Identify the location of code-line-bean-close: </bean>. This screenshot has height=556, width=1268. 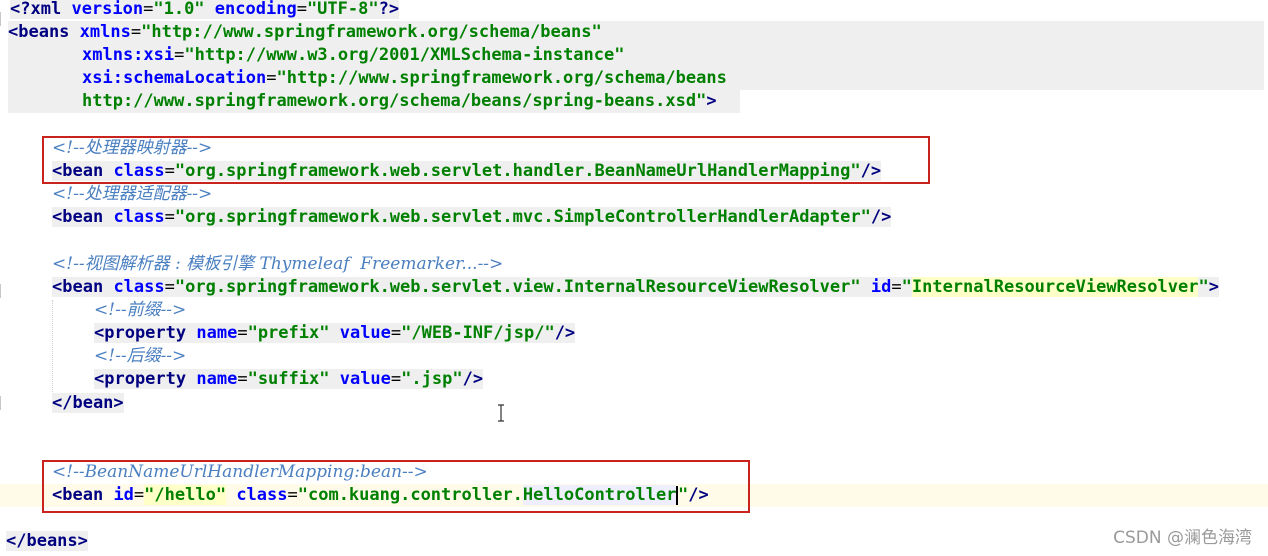
(88, 403).